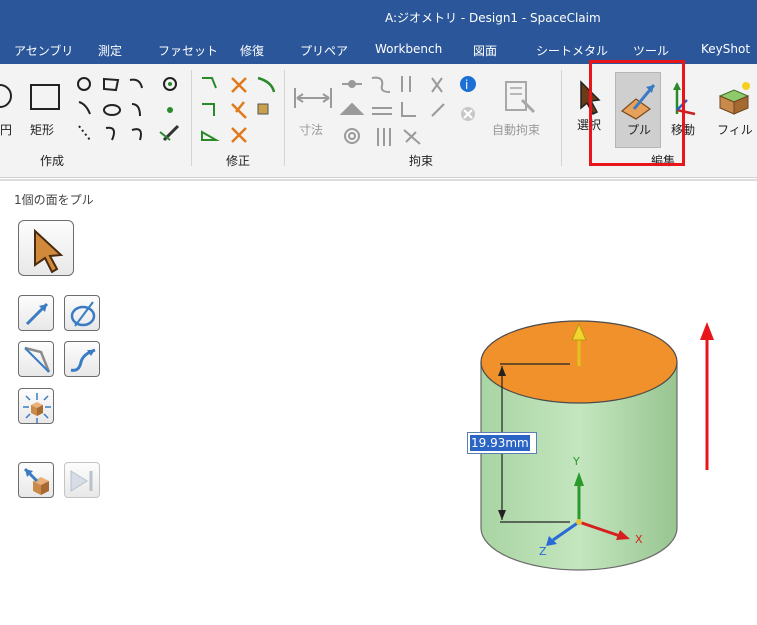 The height and width of the screenshot is (625, 757). I want to click on group-create-label: 作成, so click(52, 161).